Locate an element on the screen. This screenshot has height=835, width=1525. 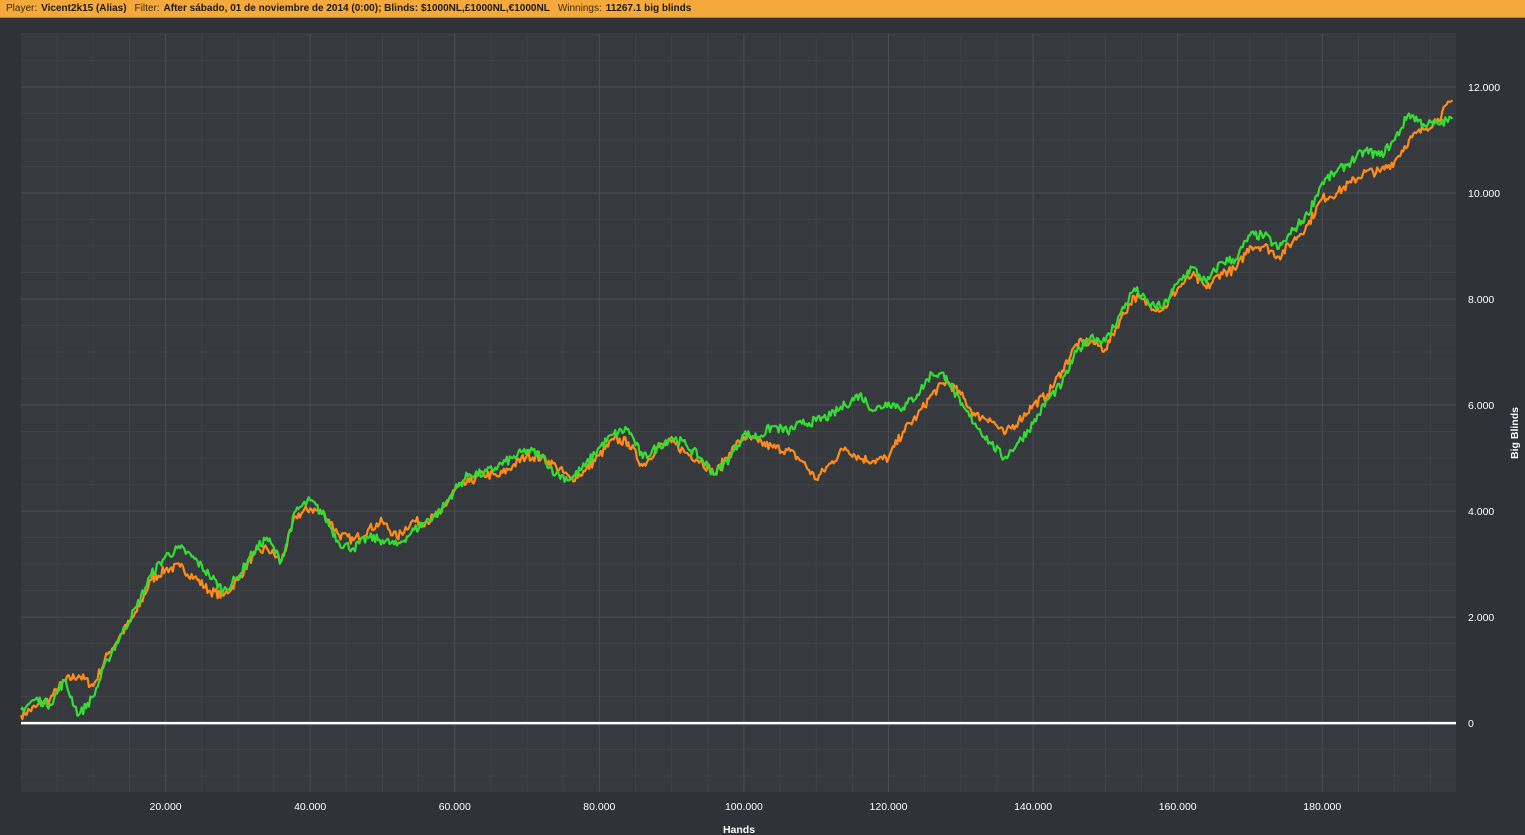
filter-label: Filter: is located at coordinates (147, 8).